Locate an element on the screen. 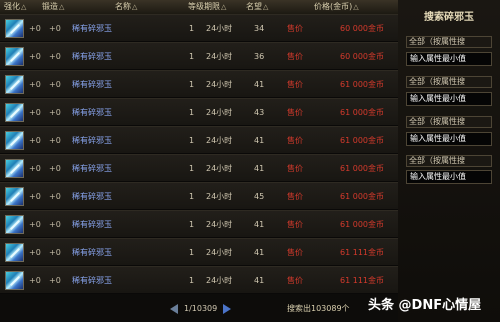 This screenshot has height=322, width=500. item-fame: 36 is located at coordinates (259, 56).